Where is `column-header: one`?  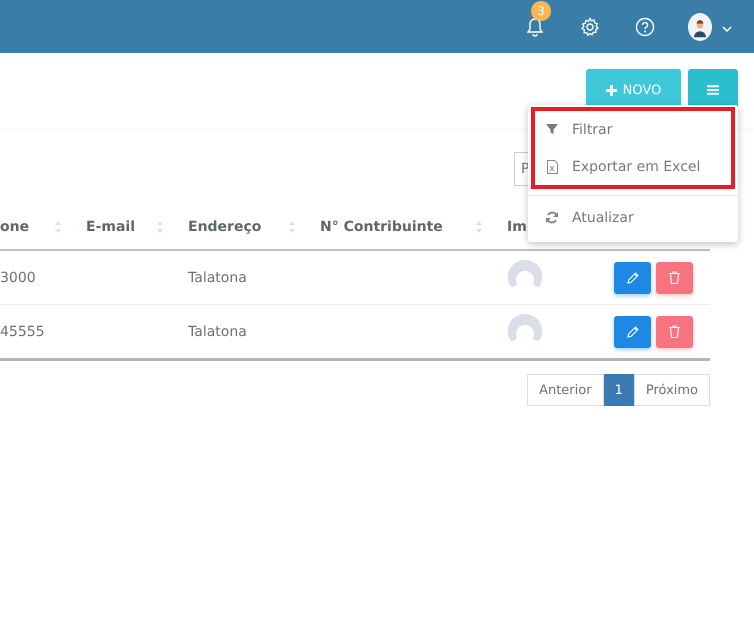 column-header: one is located at coordinates (15, 227).